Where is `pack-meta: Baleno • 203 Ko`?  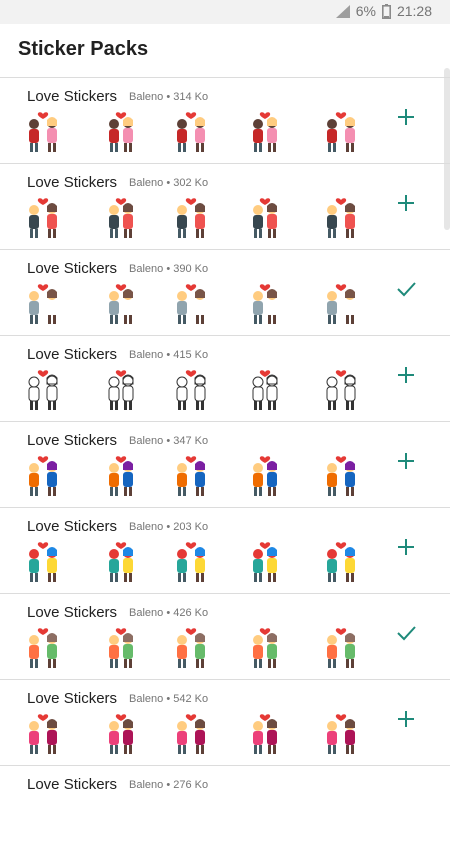
pack-meta: Baleno • 203 Ko is located at coordinates (168, 527).